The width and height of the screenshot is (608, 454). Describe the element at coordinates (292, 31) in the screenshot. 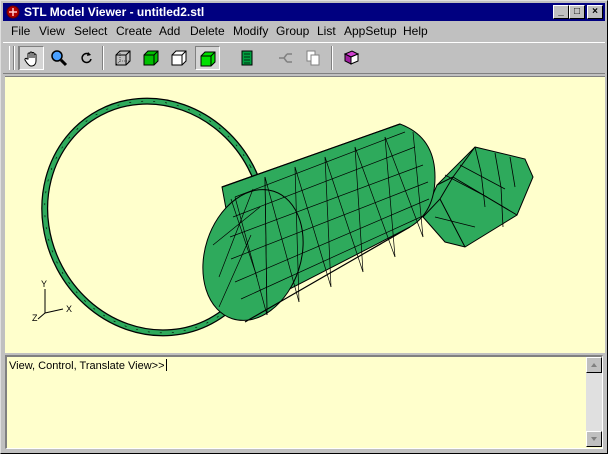

I see `menu-group: Group` at that location.